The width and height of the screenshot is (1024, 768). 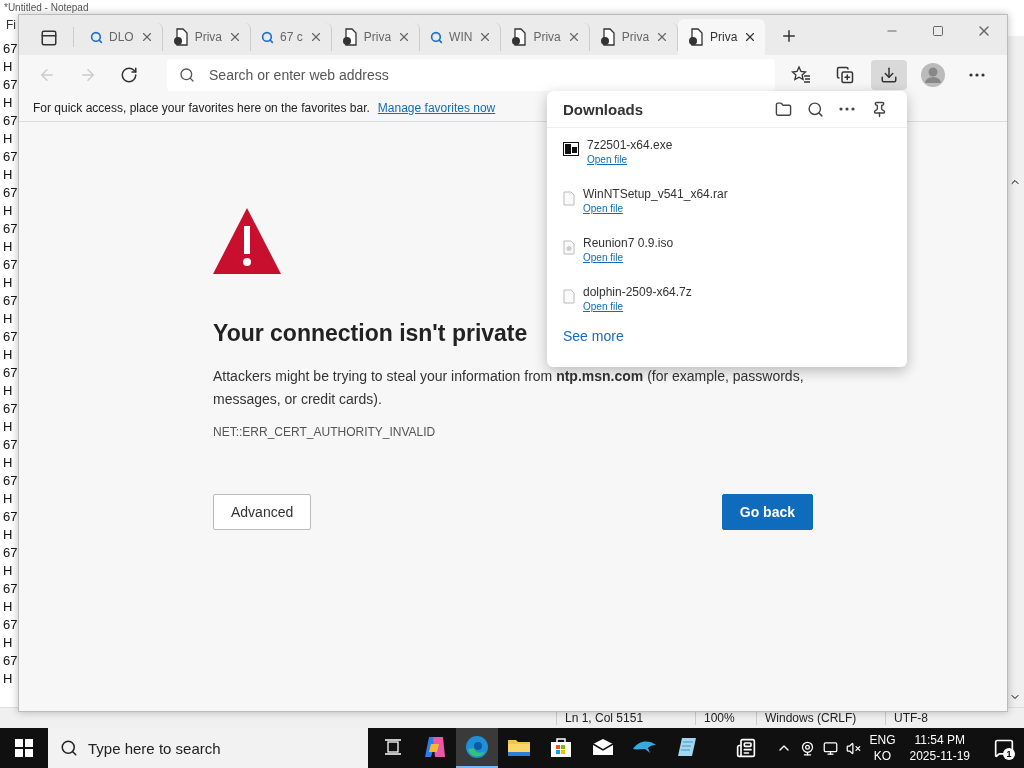 I want to click on menu-item: Fi, so click(x=11, y=25).